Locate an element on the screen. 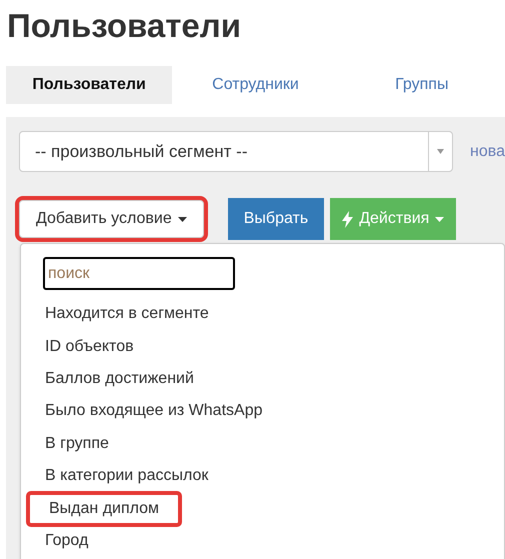  page-title: Пользователи is located at coordinates (124, 26).